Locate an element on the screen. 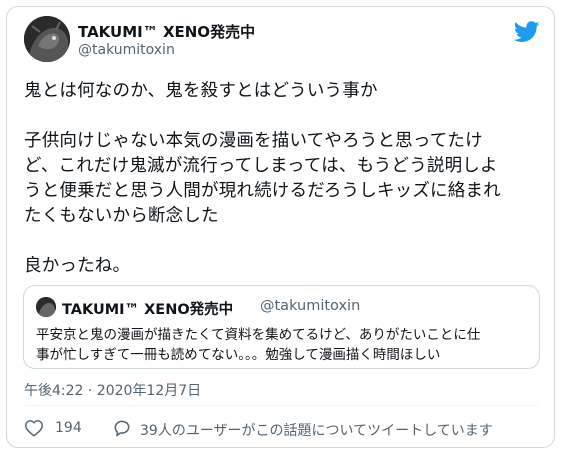 The height and width of the screenshot is (454, 561). tweet-line: 良かったね。 is located at coordinates (77, 266).